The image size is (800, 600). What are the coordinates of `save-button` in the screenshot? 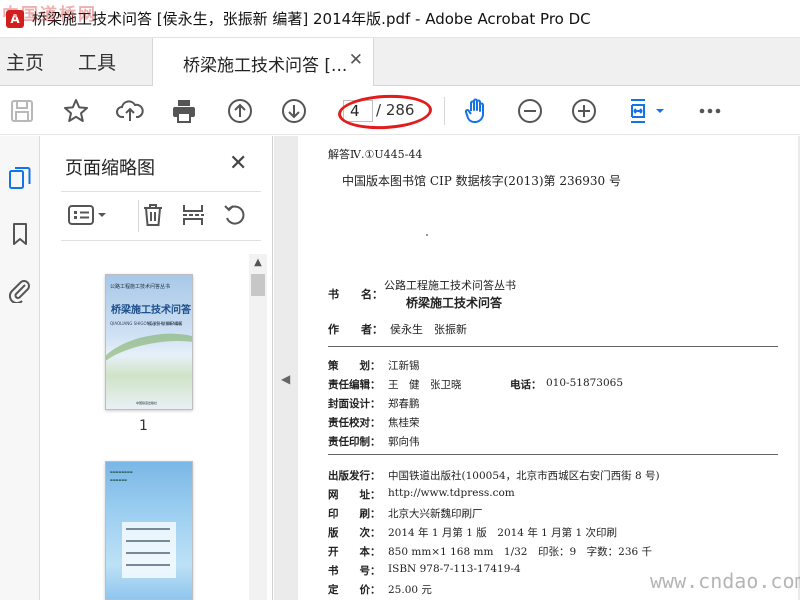 It's located at (22, 111).